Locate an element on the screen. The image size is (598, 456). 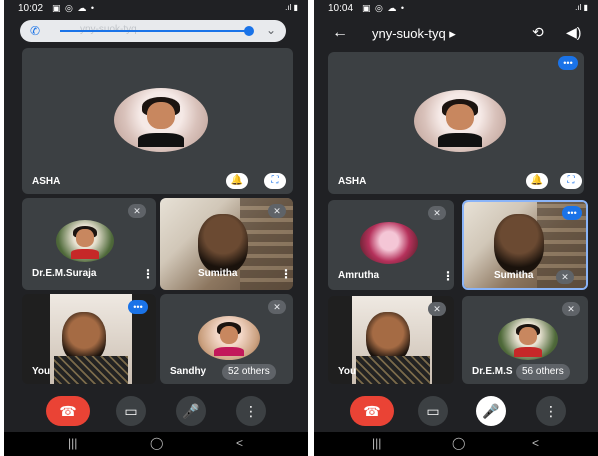
chevron-down-icon: ⌄ is located at coordinates (271, 30).